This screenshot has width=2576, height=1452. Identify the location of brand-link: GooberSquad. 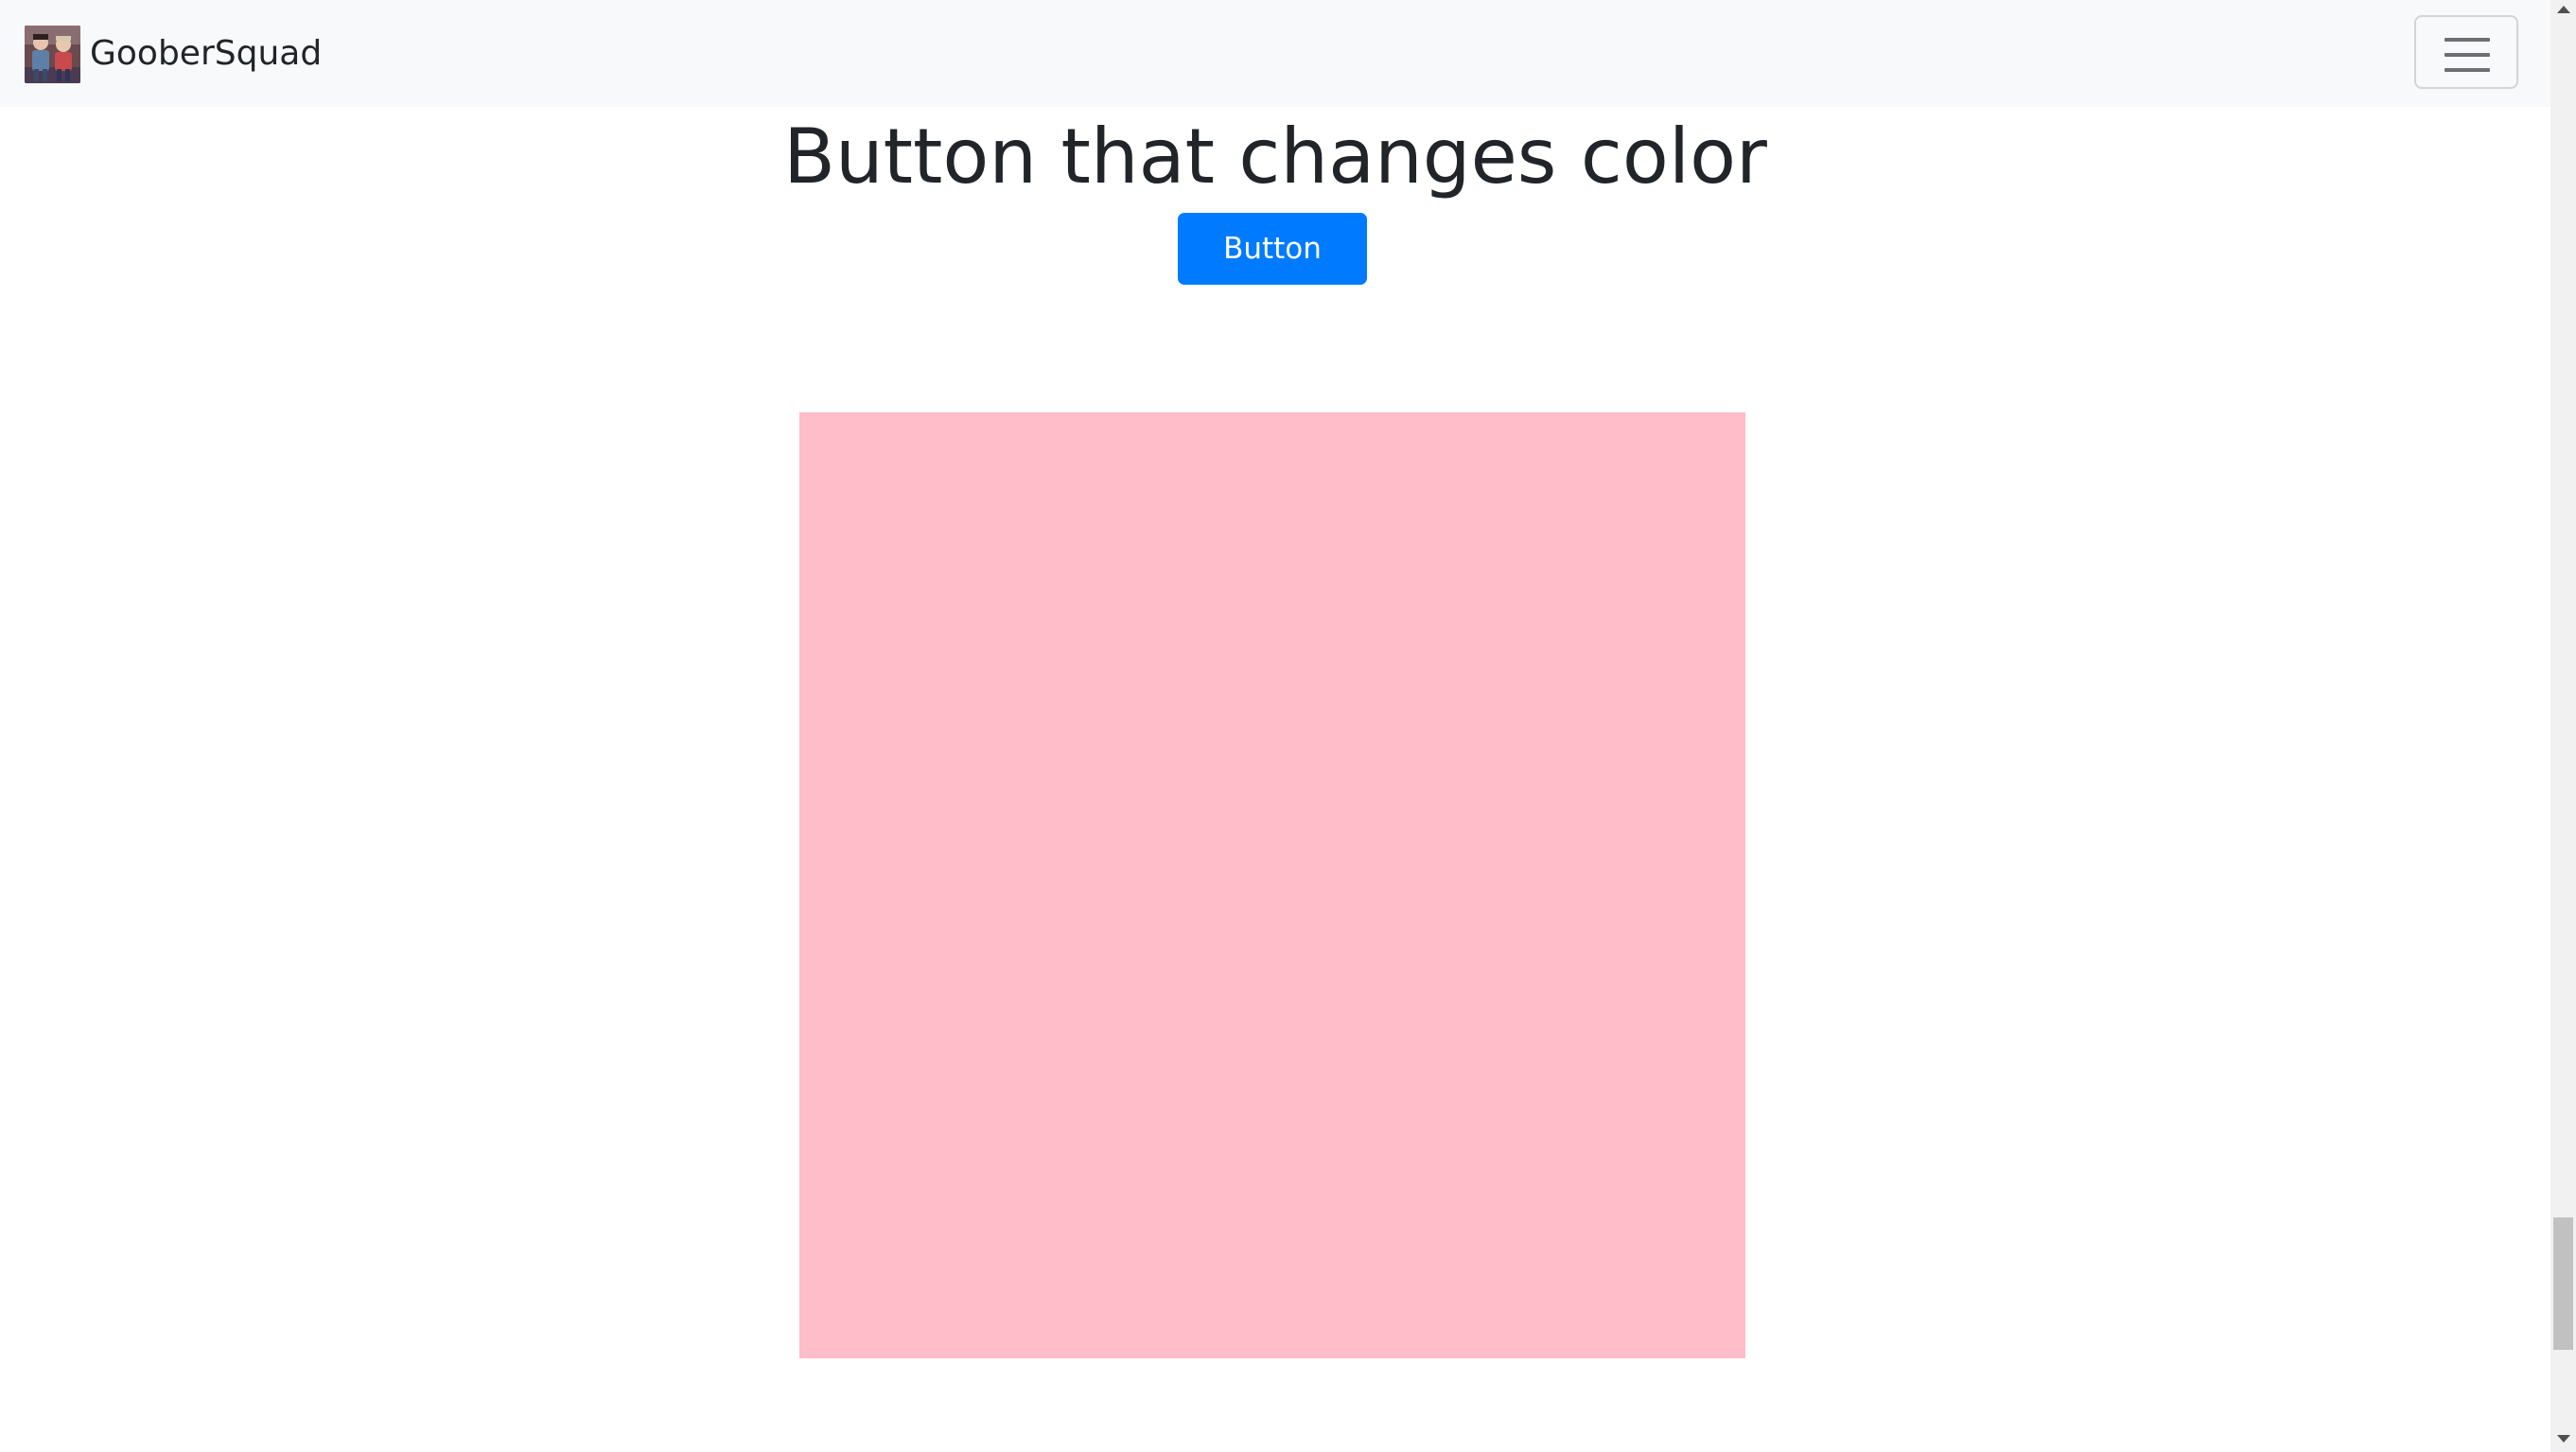
(173, 54).